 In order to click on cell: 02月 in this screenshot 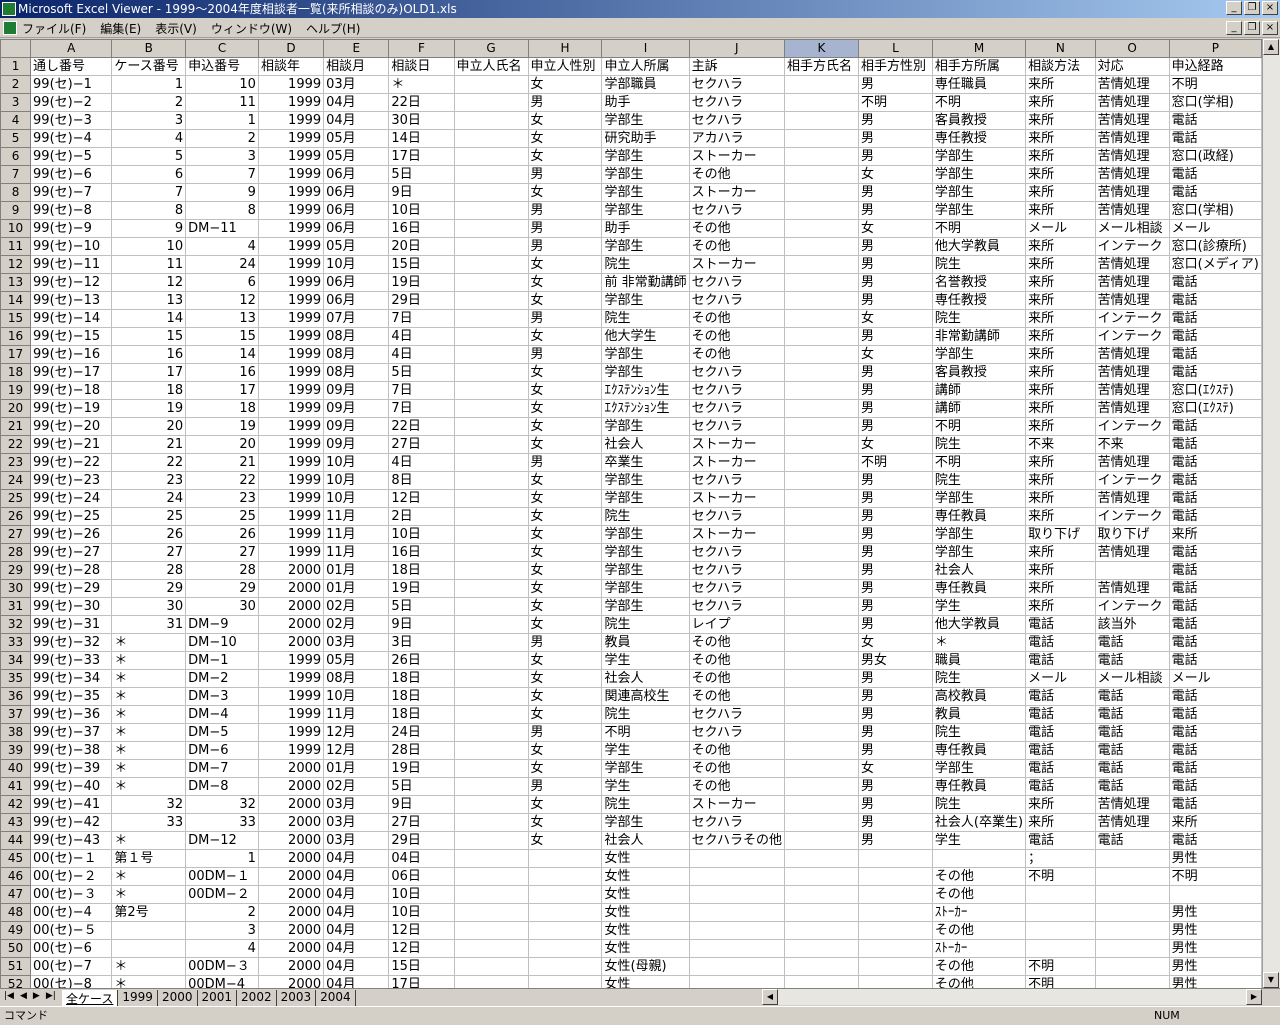, I will do `click(356, 786)`.